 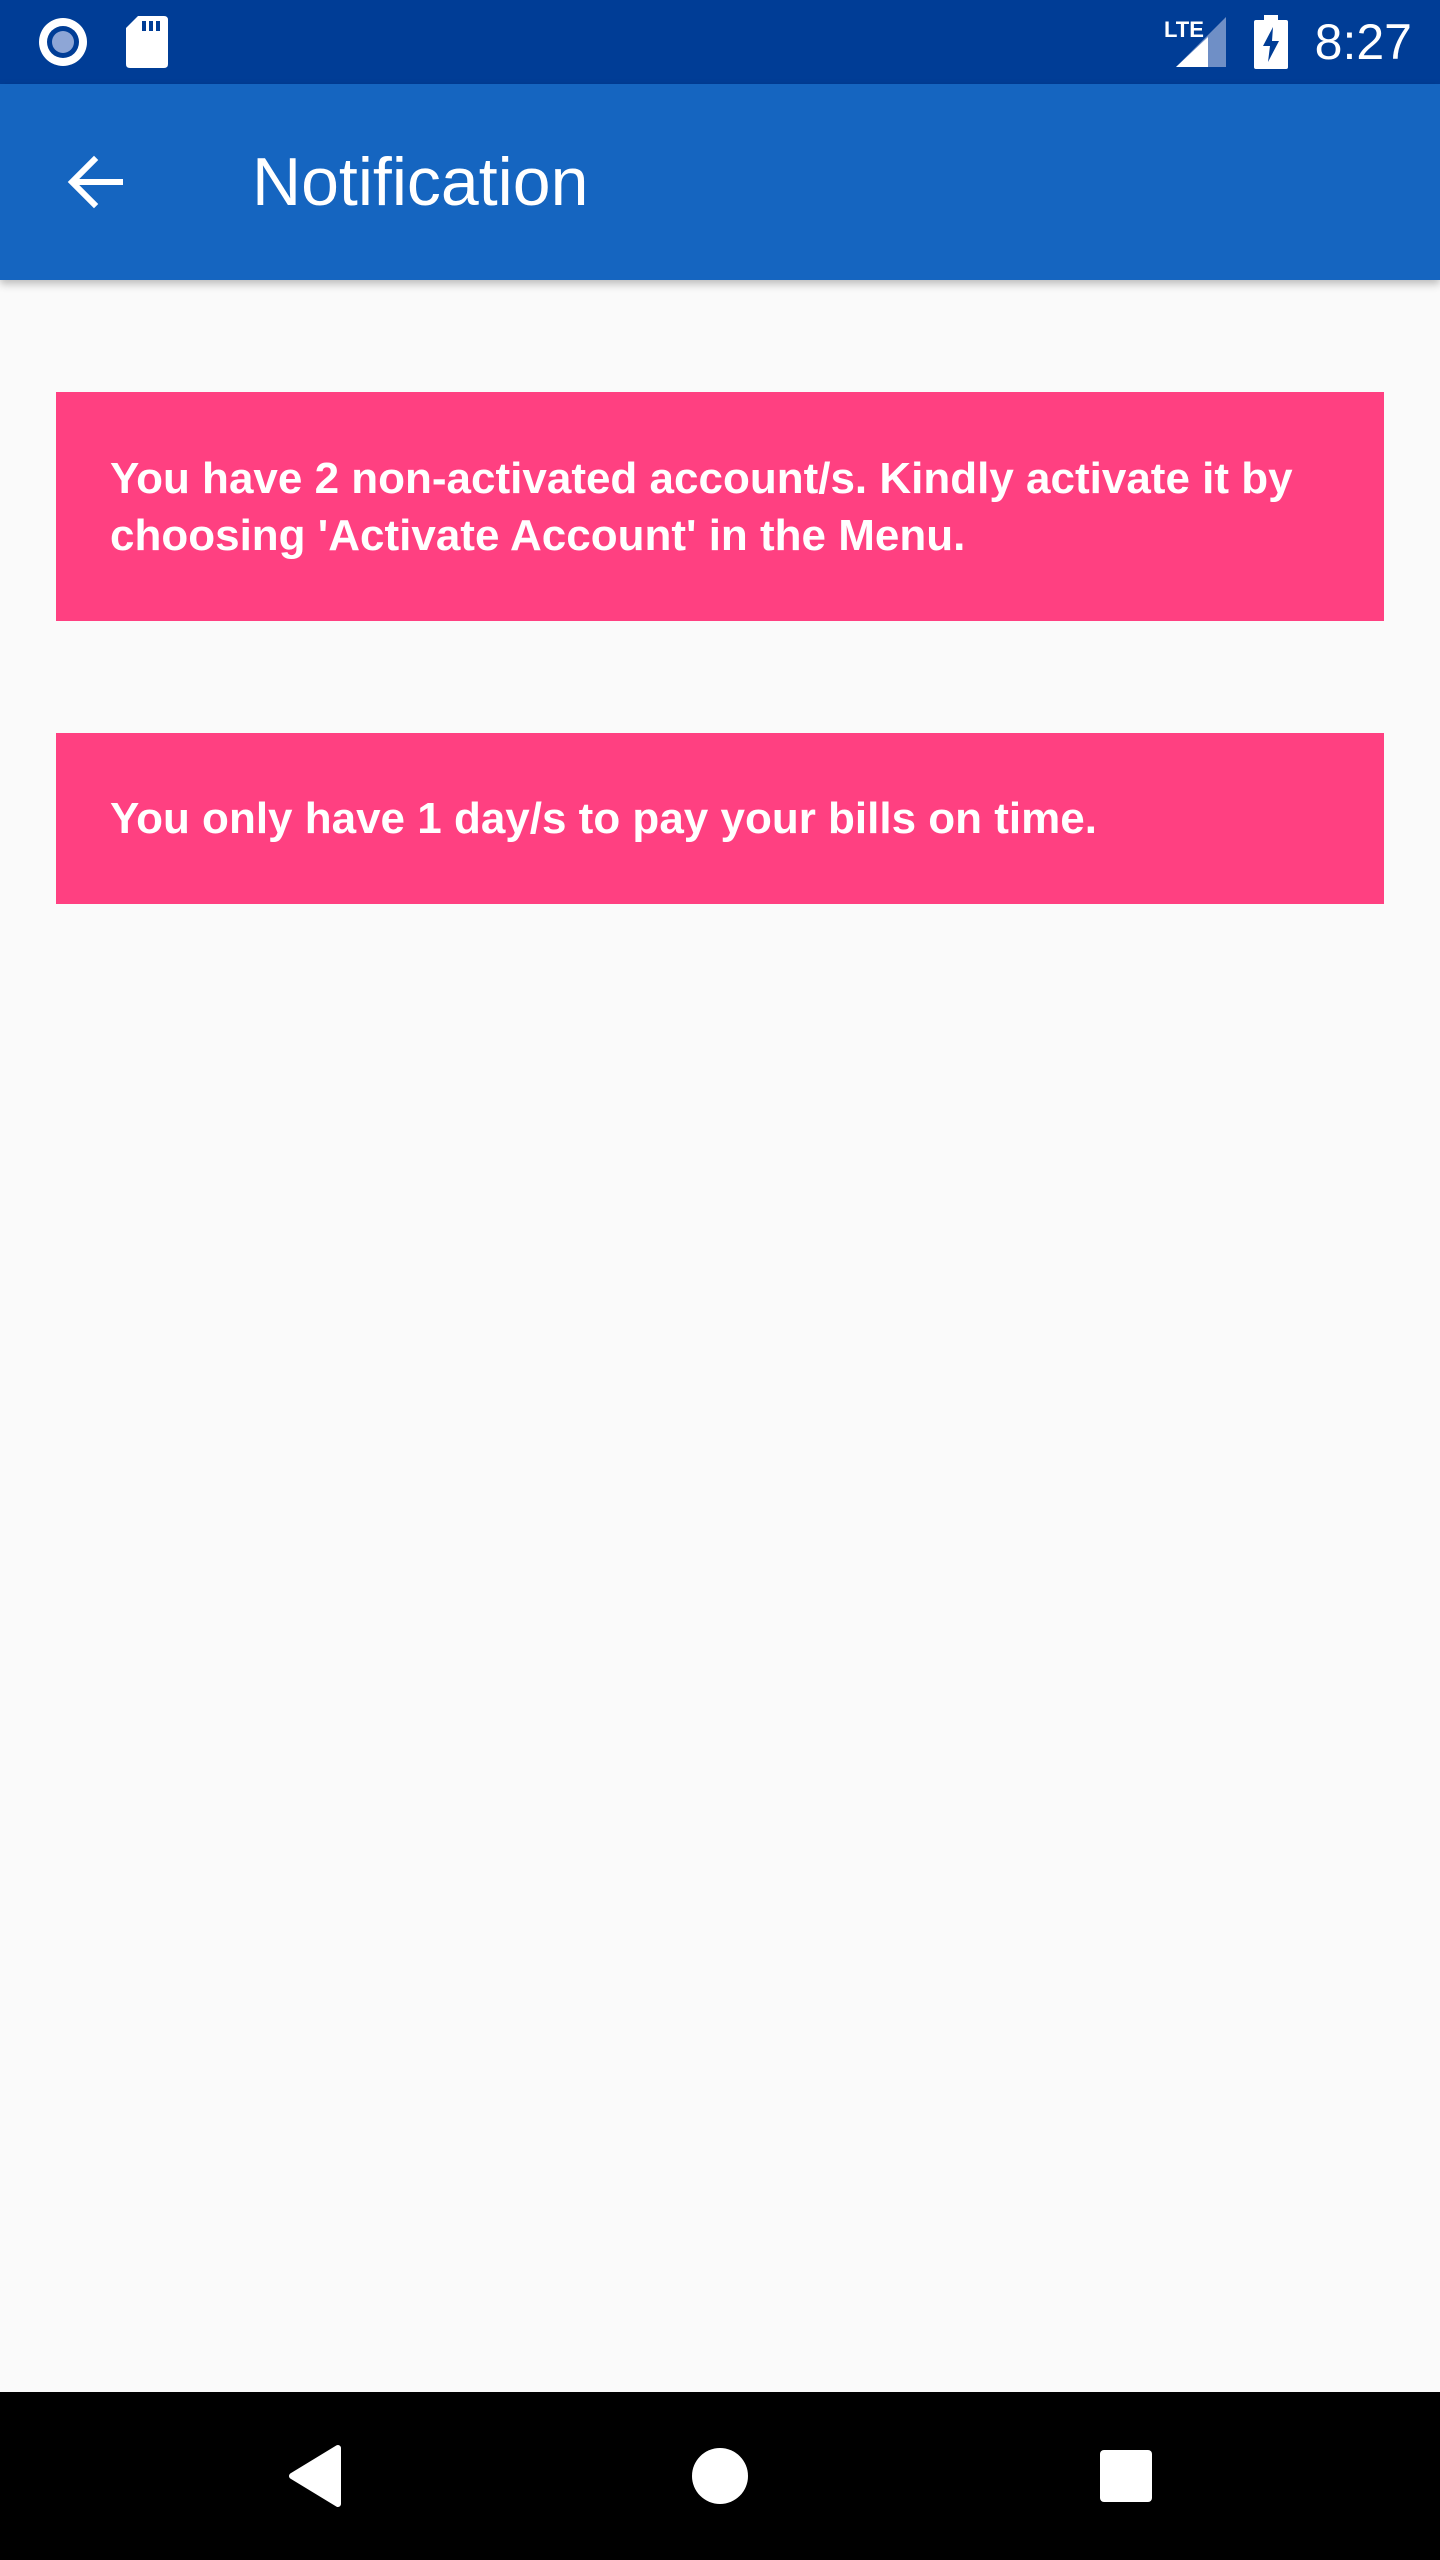 I want to click on sd-card-icon, so click(x=147, y=42).